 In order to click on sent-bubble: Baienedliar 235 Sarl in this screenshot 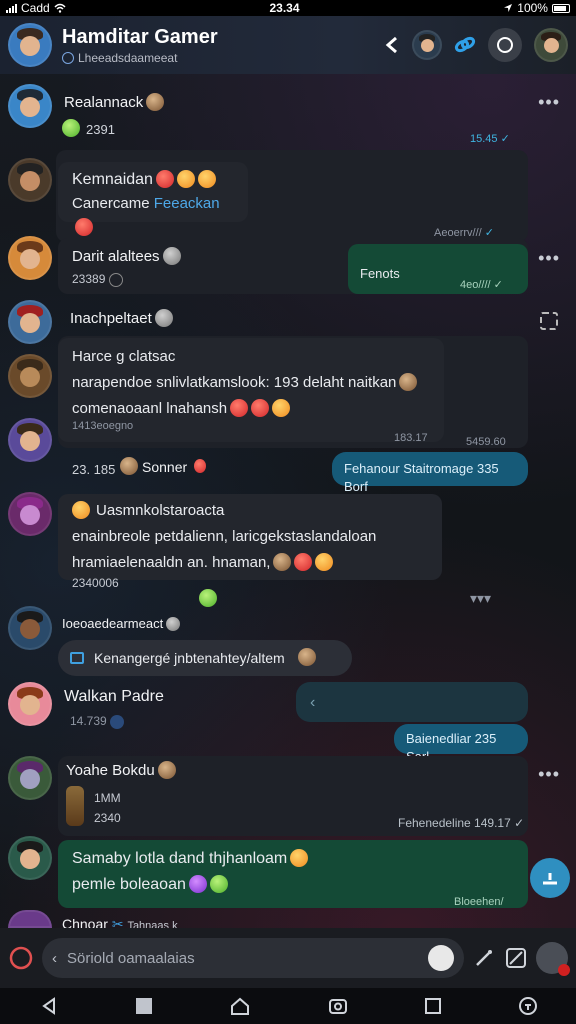, I will do `click(461, 744)`.